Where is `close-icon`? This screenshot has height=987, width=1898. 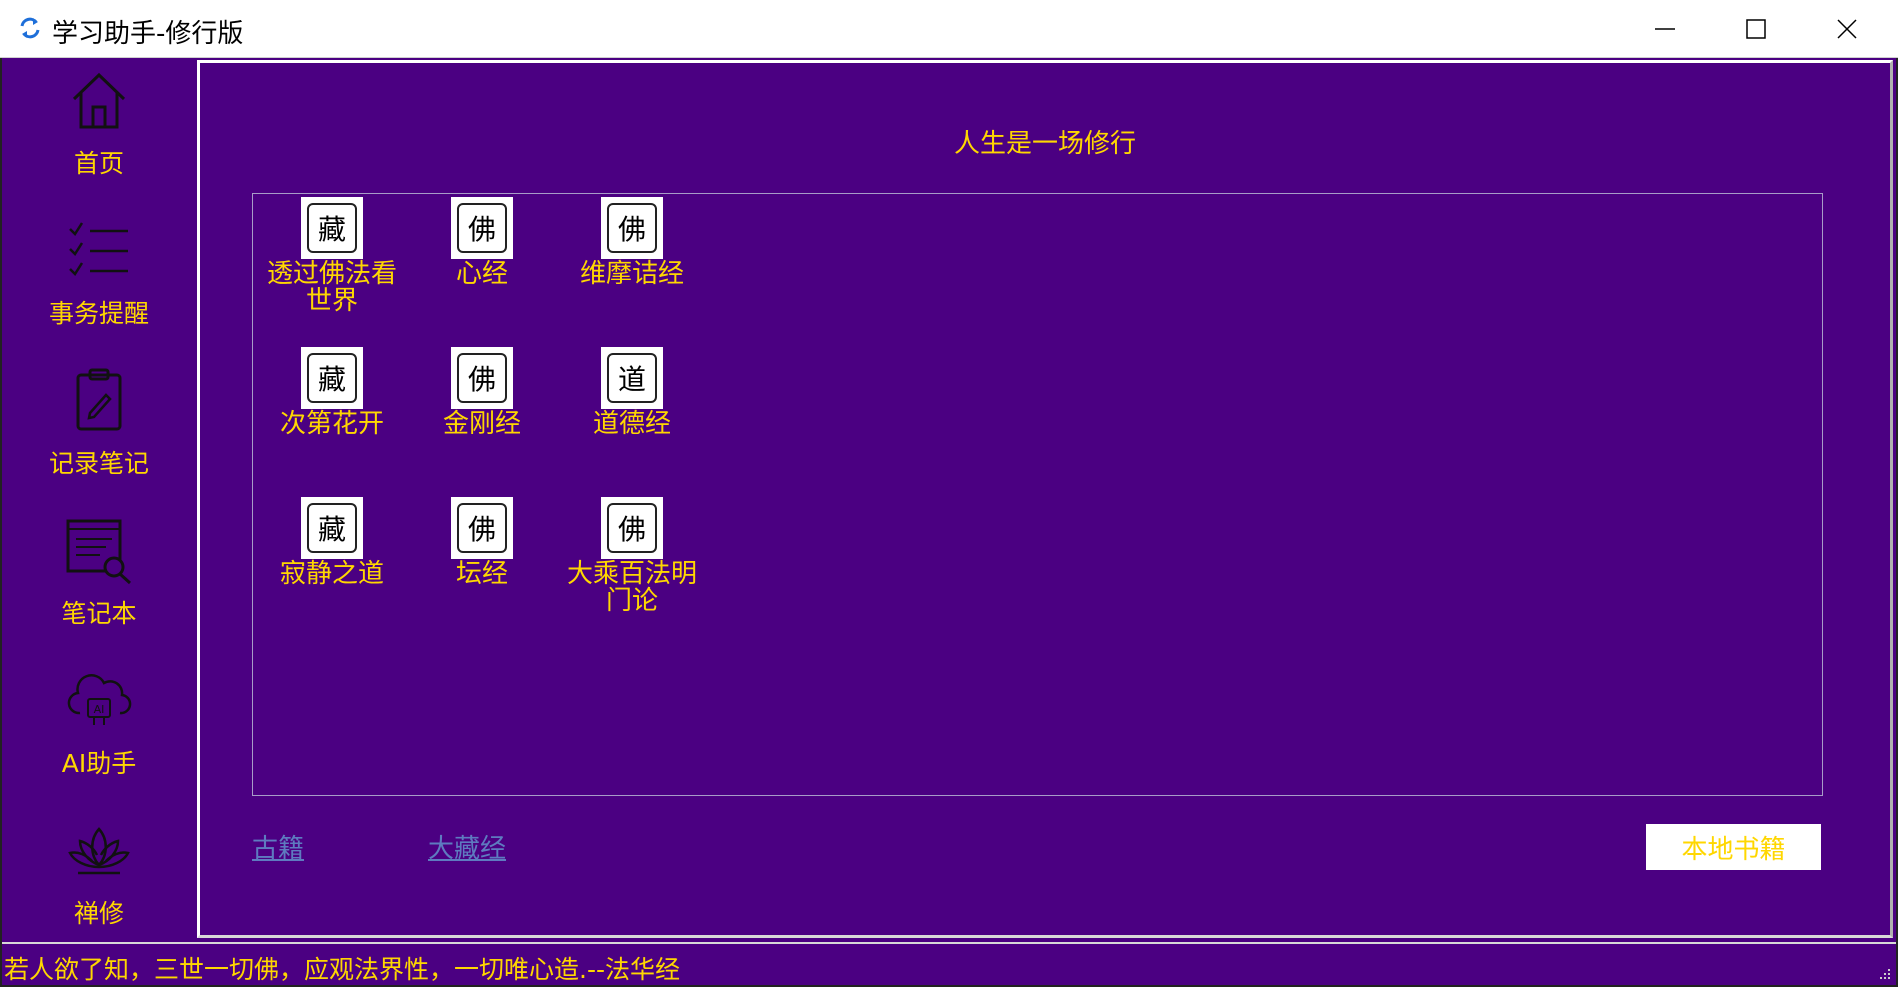 close-icon is located at coordinates (1847, 29).